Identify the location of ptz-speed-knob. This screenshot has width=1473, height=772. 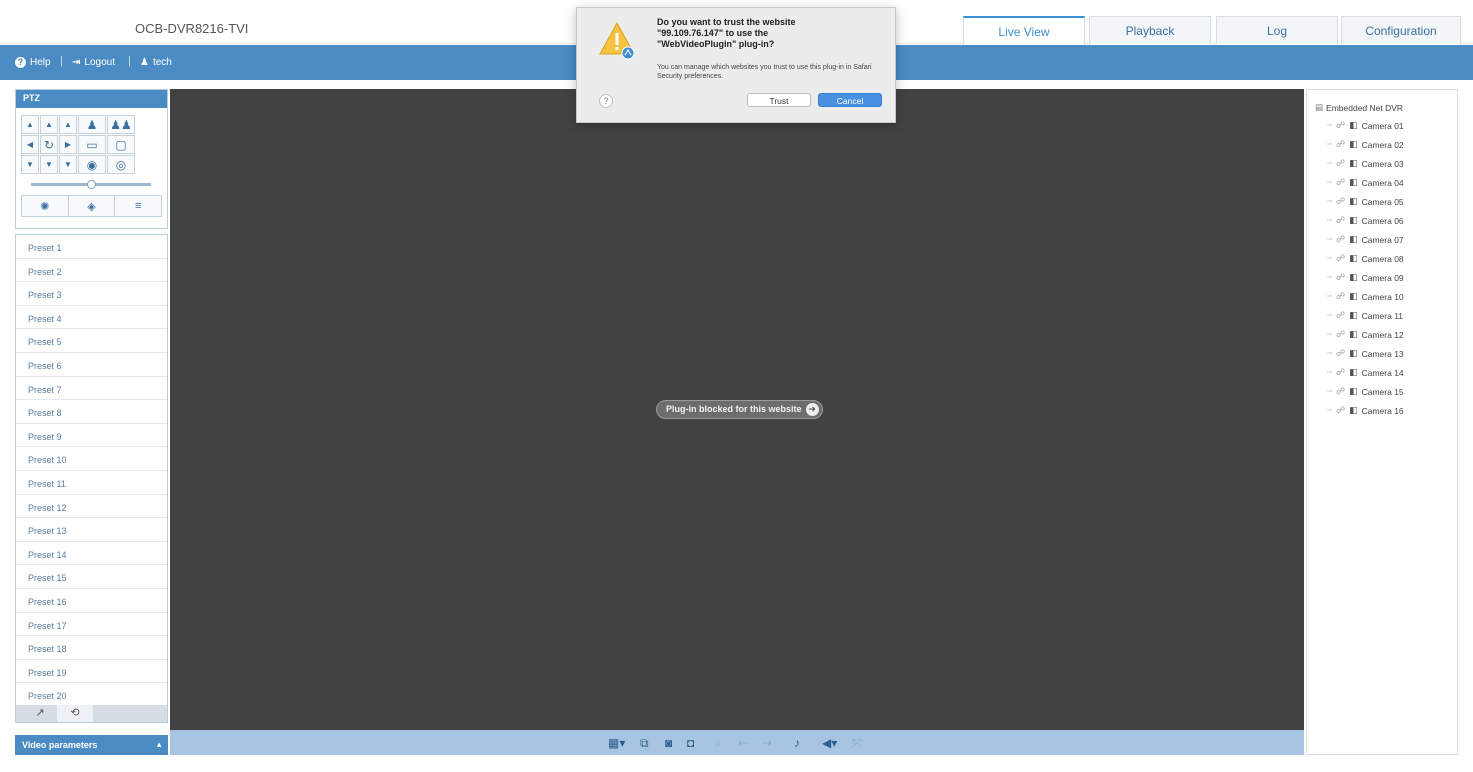
(91, 184).